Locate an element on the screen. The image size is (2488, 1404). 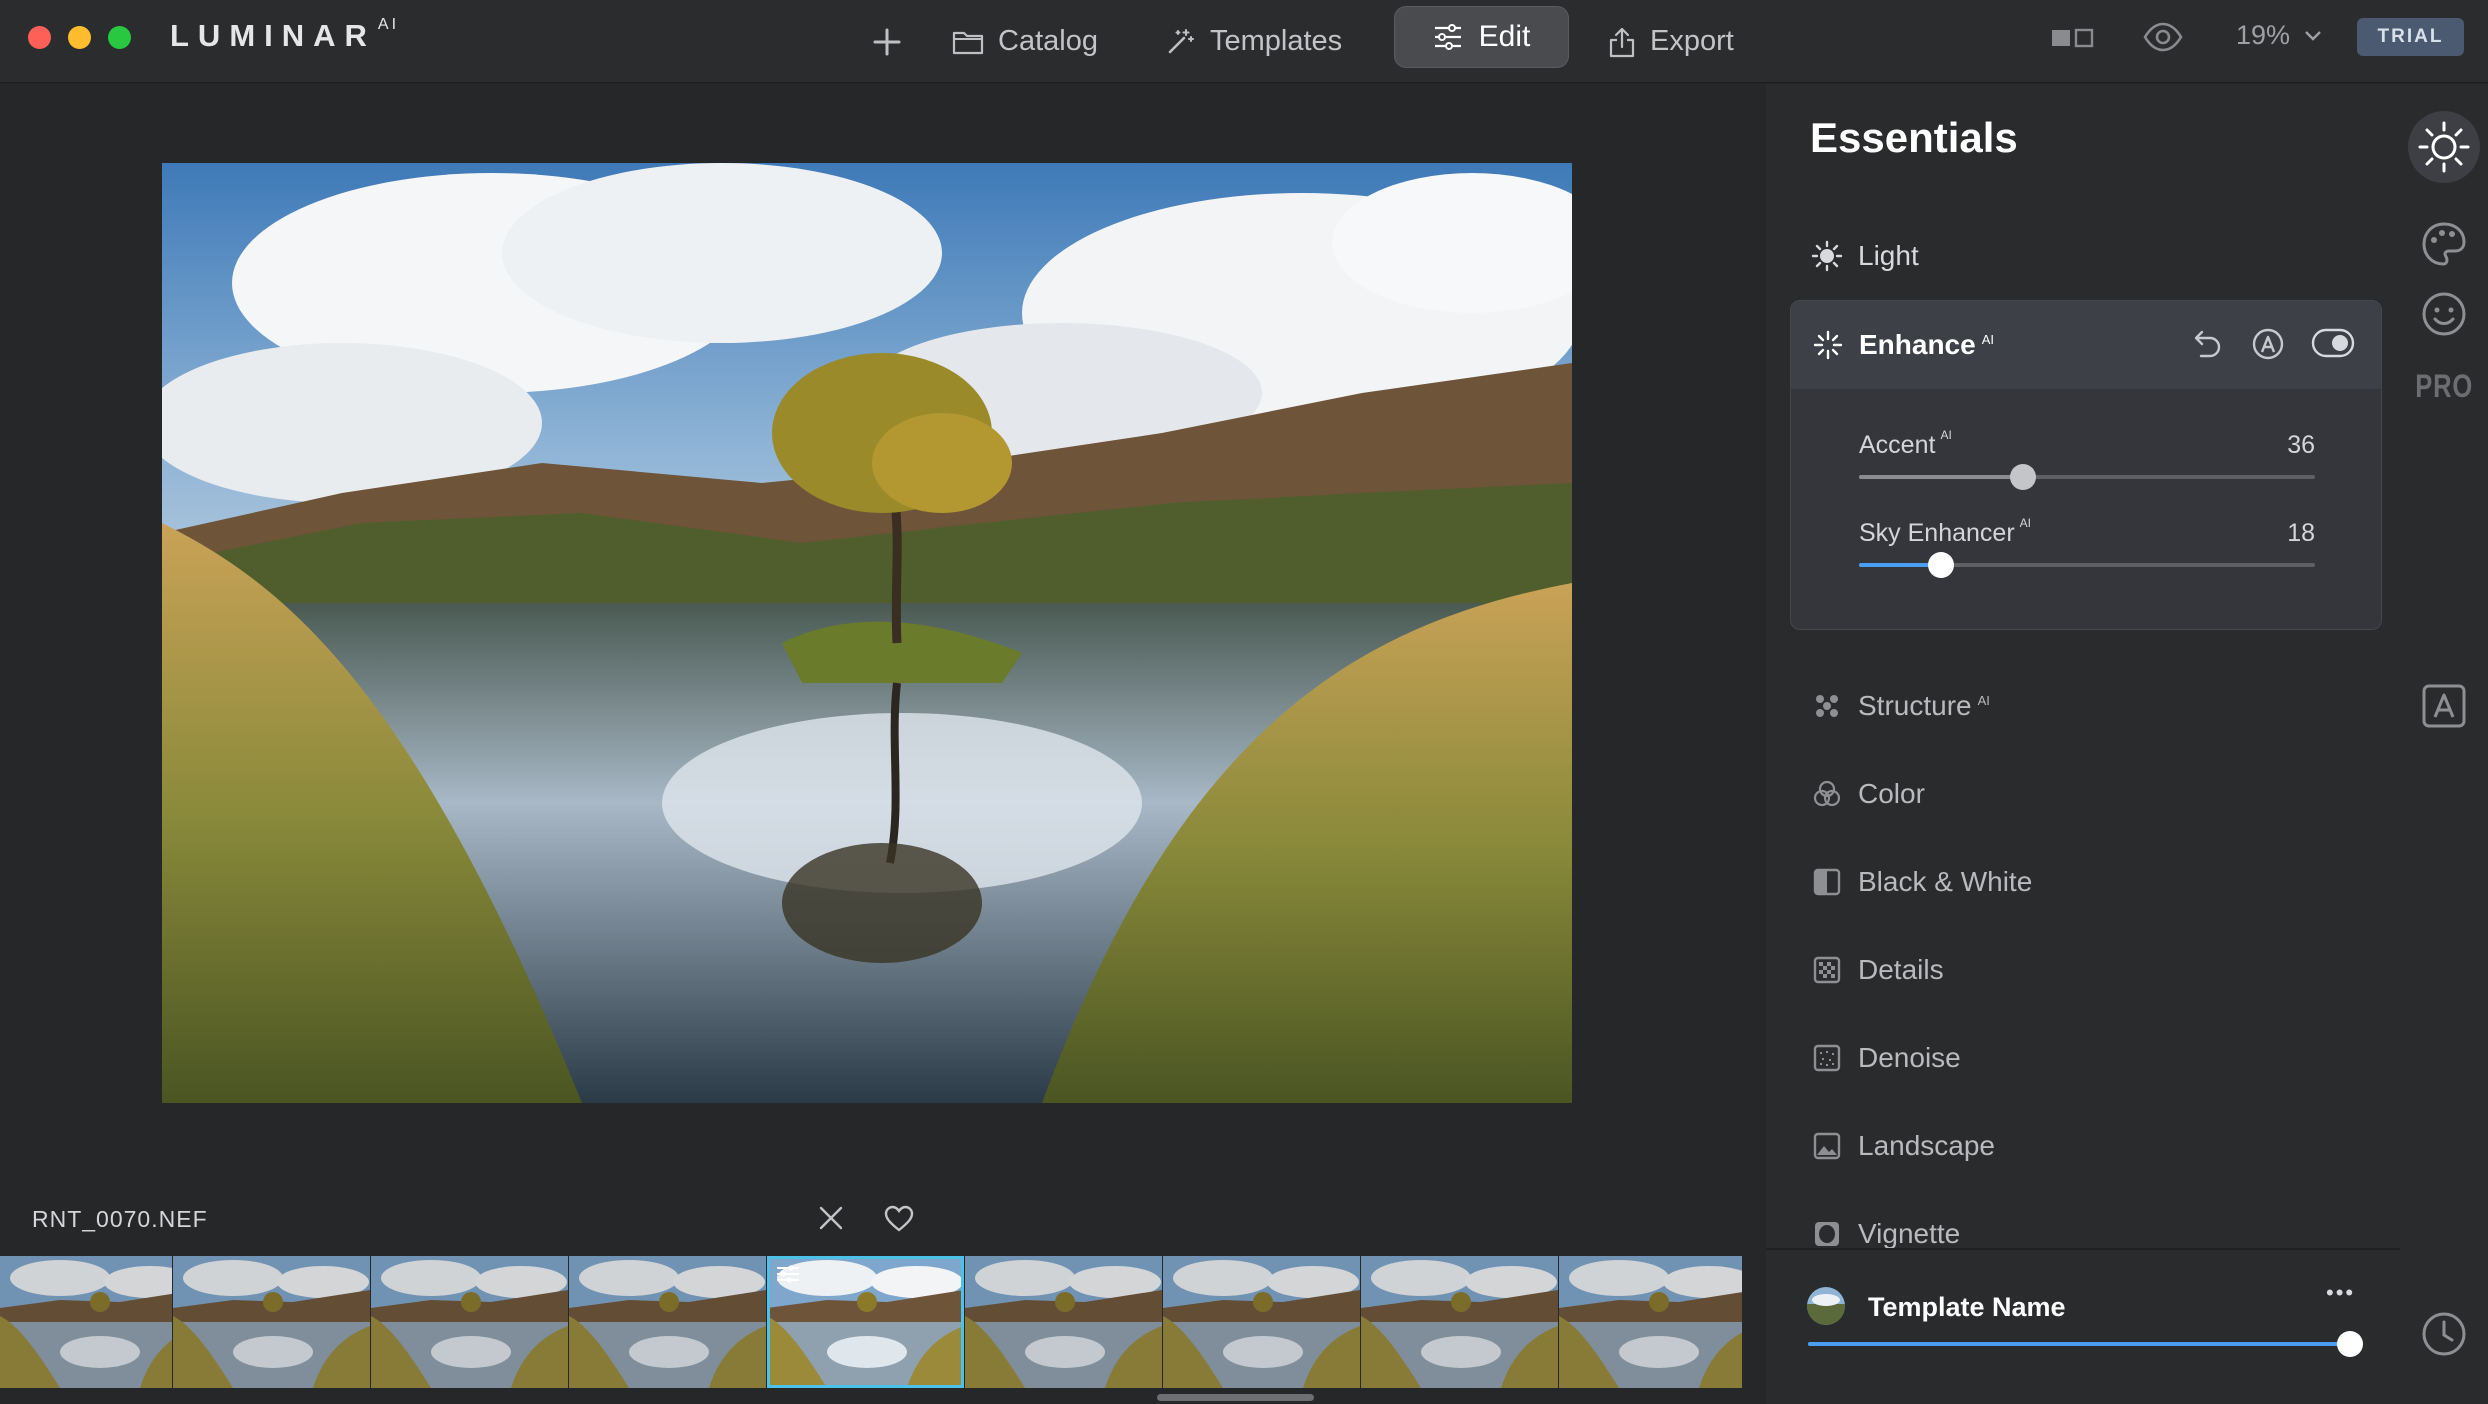
enhance-tool-expanded: Enhance AI Accent AI 36 Sky Enhancer AI 18 is located at coordinates (2086, 465).